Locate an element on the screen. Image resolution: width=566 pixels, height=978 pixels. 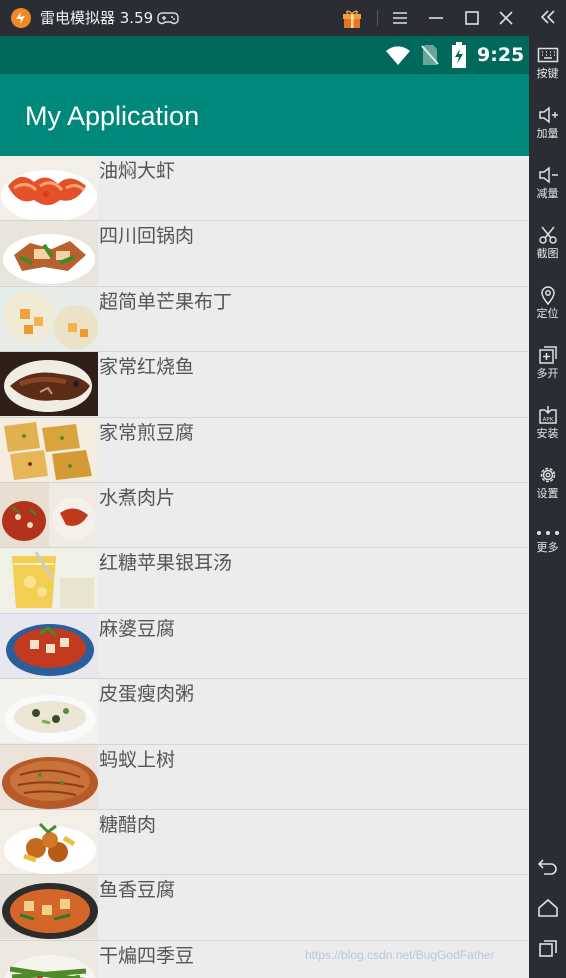
status-time: 9:25 is located at coordinates (501, 55).